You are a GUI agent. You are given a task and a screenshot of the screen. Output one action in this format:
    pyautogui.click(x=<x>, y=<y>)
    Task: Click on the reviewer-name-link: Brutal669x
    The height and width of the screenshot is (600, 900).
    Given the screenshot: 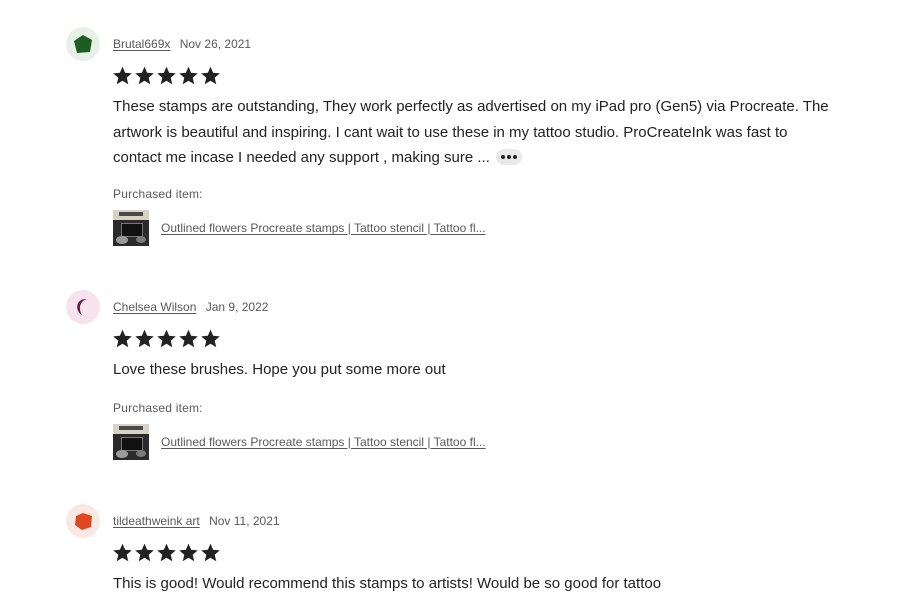 What is the action you would take?
    pyautogui.click(x=141, y=44)
    